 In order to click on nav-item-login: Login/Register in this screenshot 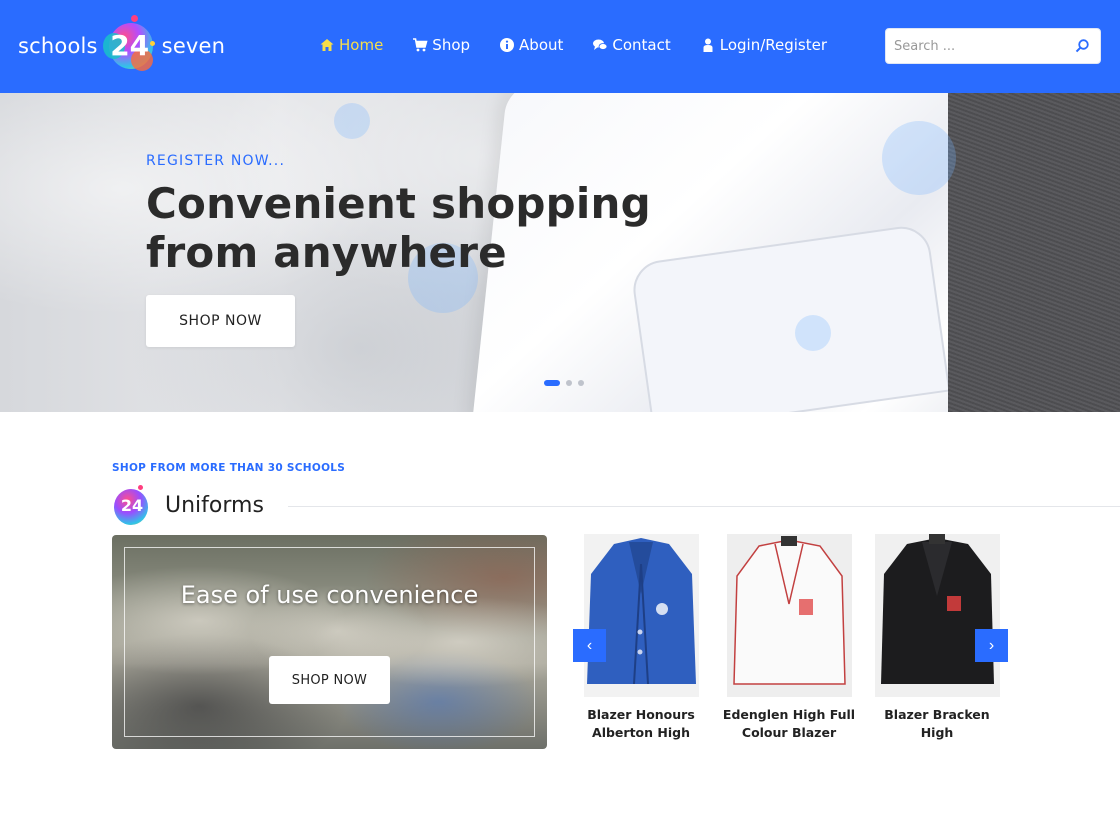, I will do `click(763, 45)`.